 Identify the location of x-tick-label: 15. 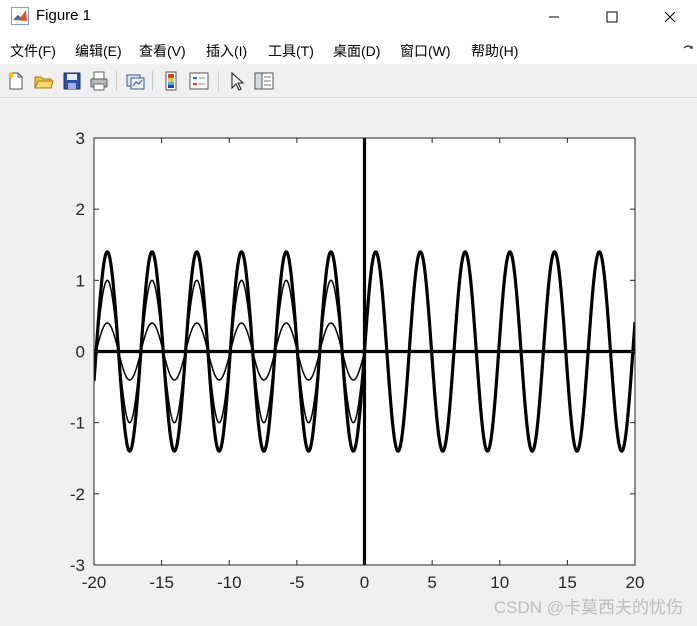
(567, 582).